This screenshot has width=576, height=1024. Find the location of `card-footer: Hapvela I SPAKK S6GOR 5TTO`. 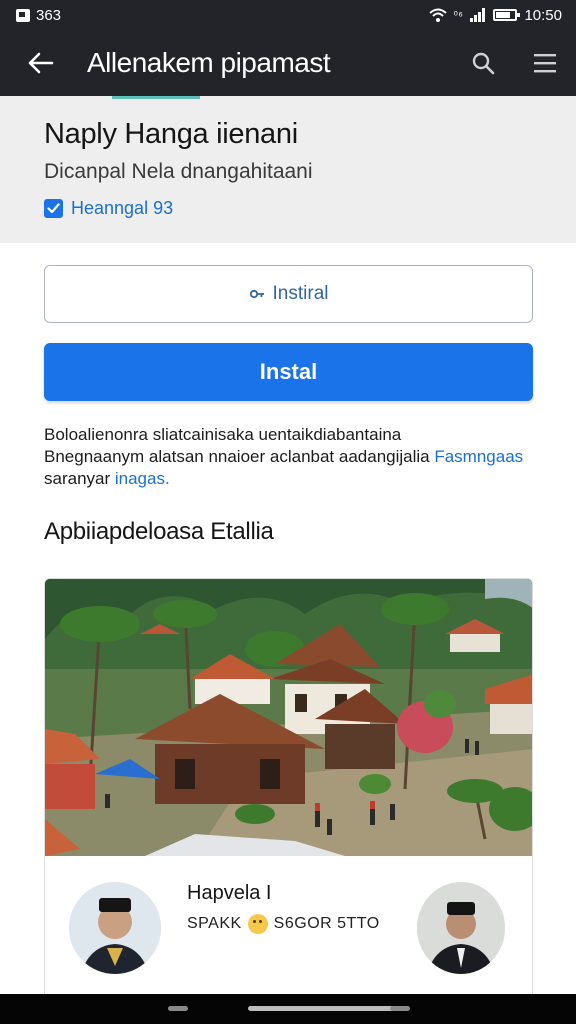

card-footer: Hapvela I SPAKK S6GOR 5TTO is located at coordinates (288, 931).